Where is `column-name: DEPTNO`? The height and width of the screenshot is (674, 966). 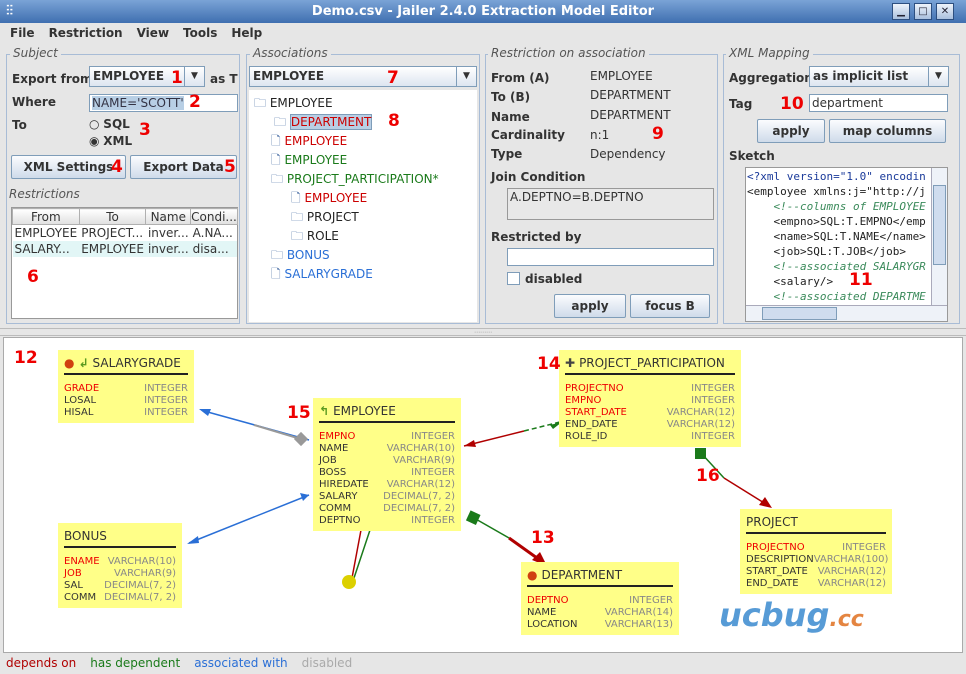 column-name: DEPTNO is located at coordinates (548, 600).